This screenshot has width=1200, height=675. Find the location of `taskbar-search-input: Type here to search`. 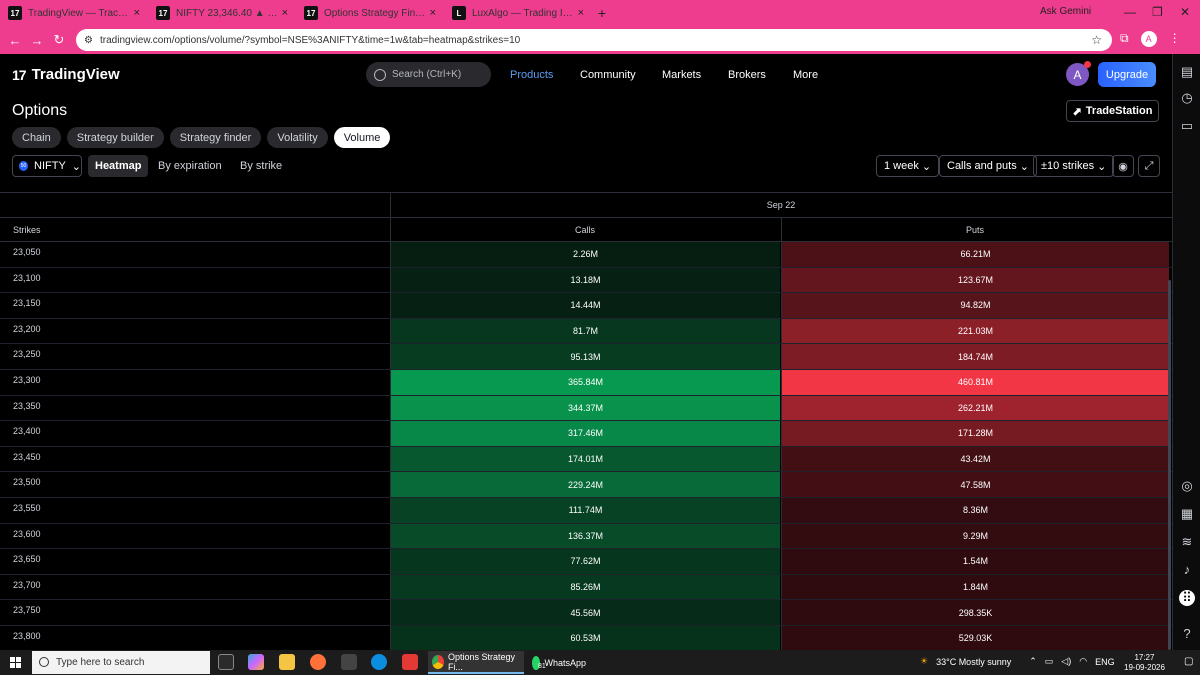

taskbar-search-input: Type here to search is located at coordinates (121, 662).